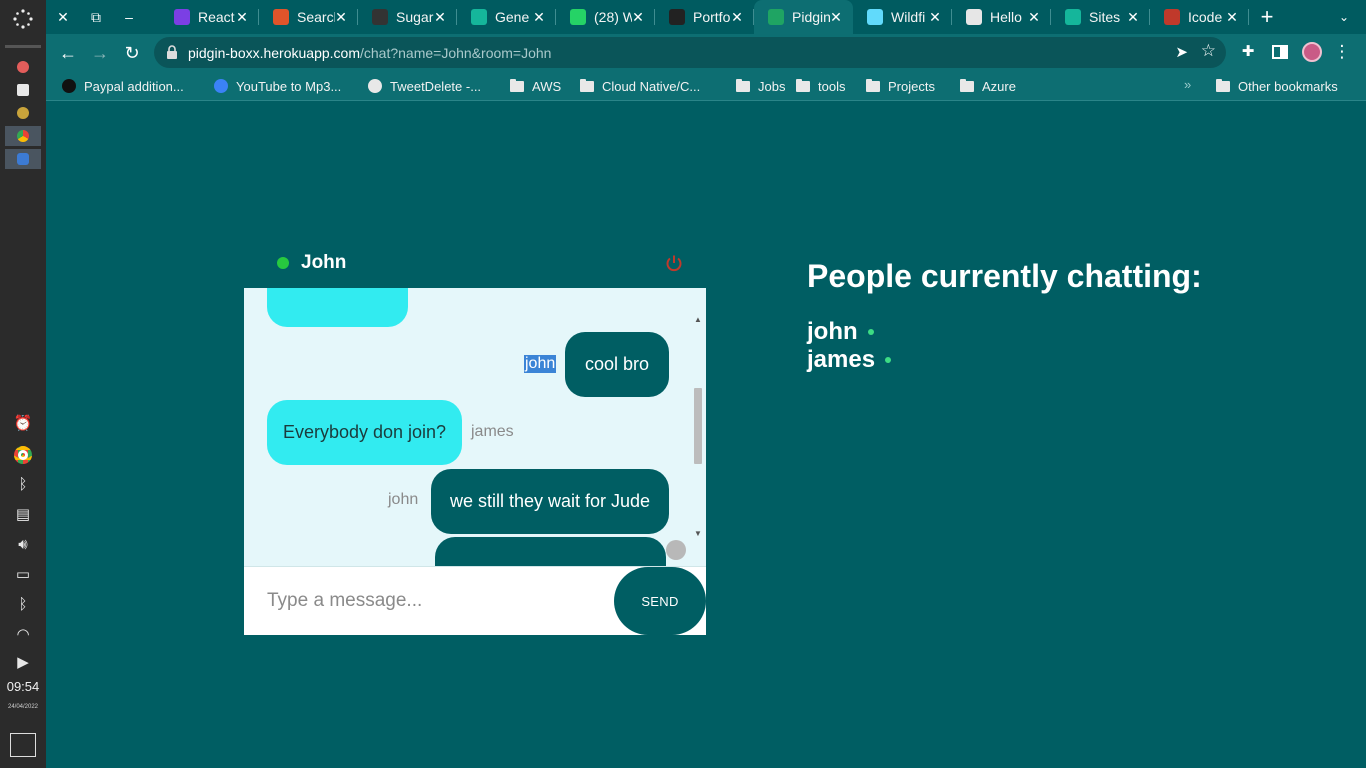 Image resolution: width=1366 pixels, height=768 pixels. I want to click on browser-tab: Pidgin ✕, so click(803, 17).